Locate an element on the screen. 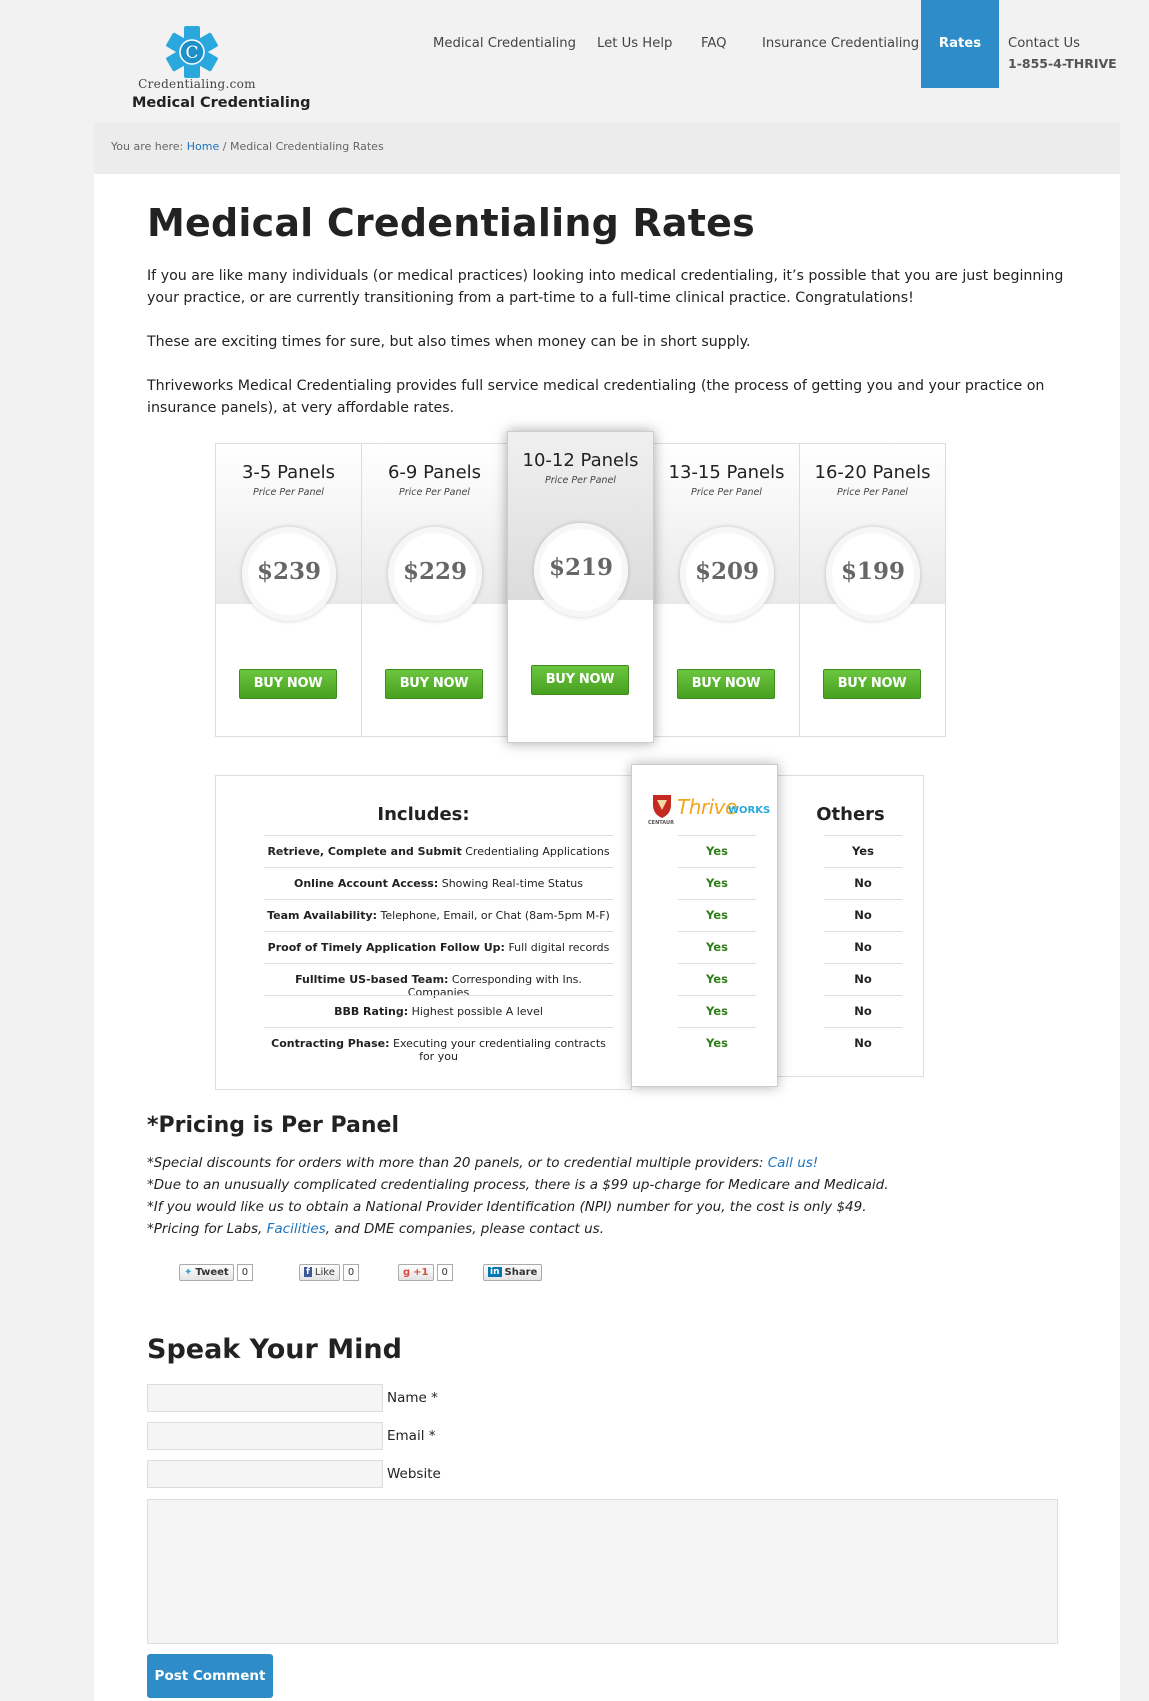  plan-price: $199 is located at coordinates (872, 571).